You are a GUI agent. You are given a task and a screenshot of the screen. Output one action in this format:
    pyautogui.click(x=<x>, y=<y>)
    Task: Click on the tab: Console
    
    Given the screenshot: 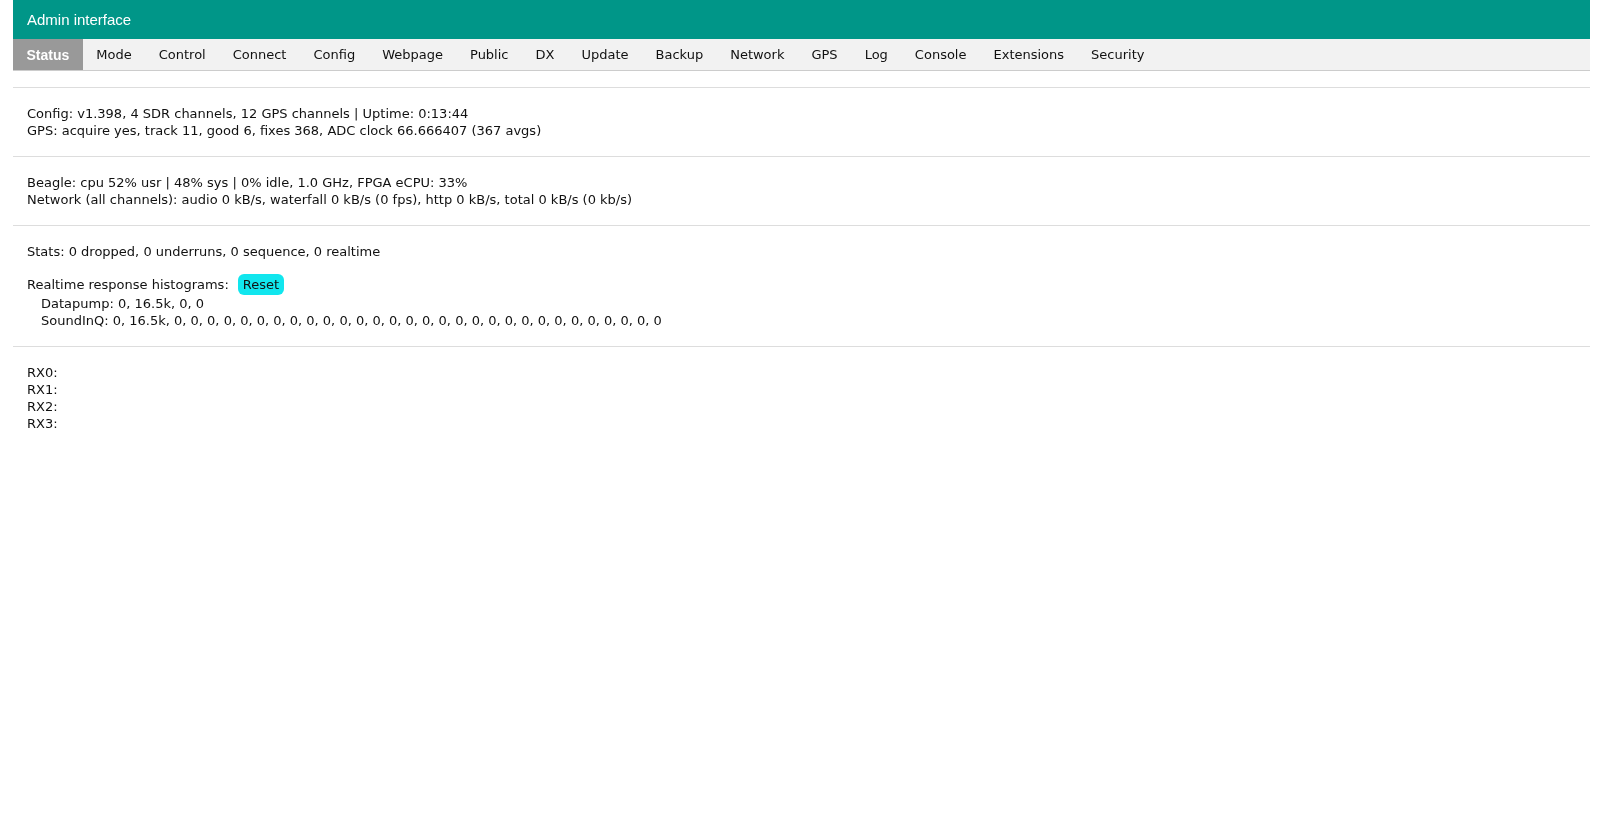 What is the action you would take?
    pyautogui.click(x=940, y=54)
    